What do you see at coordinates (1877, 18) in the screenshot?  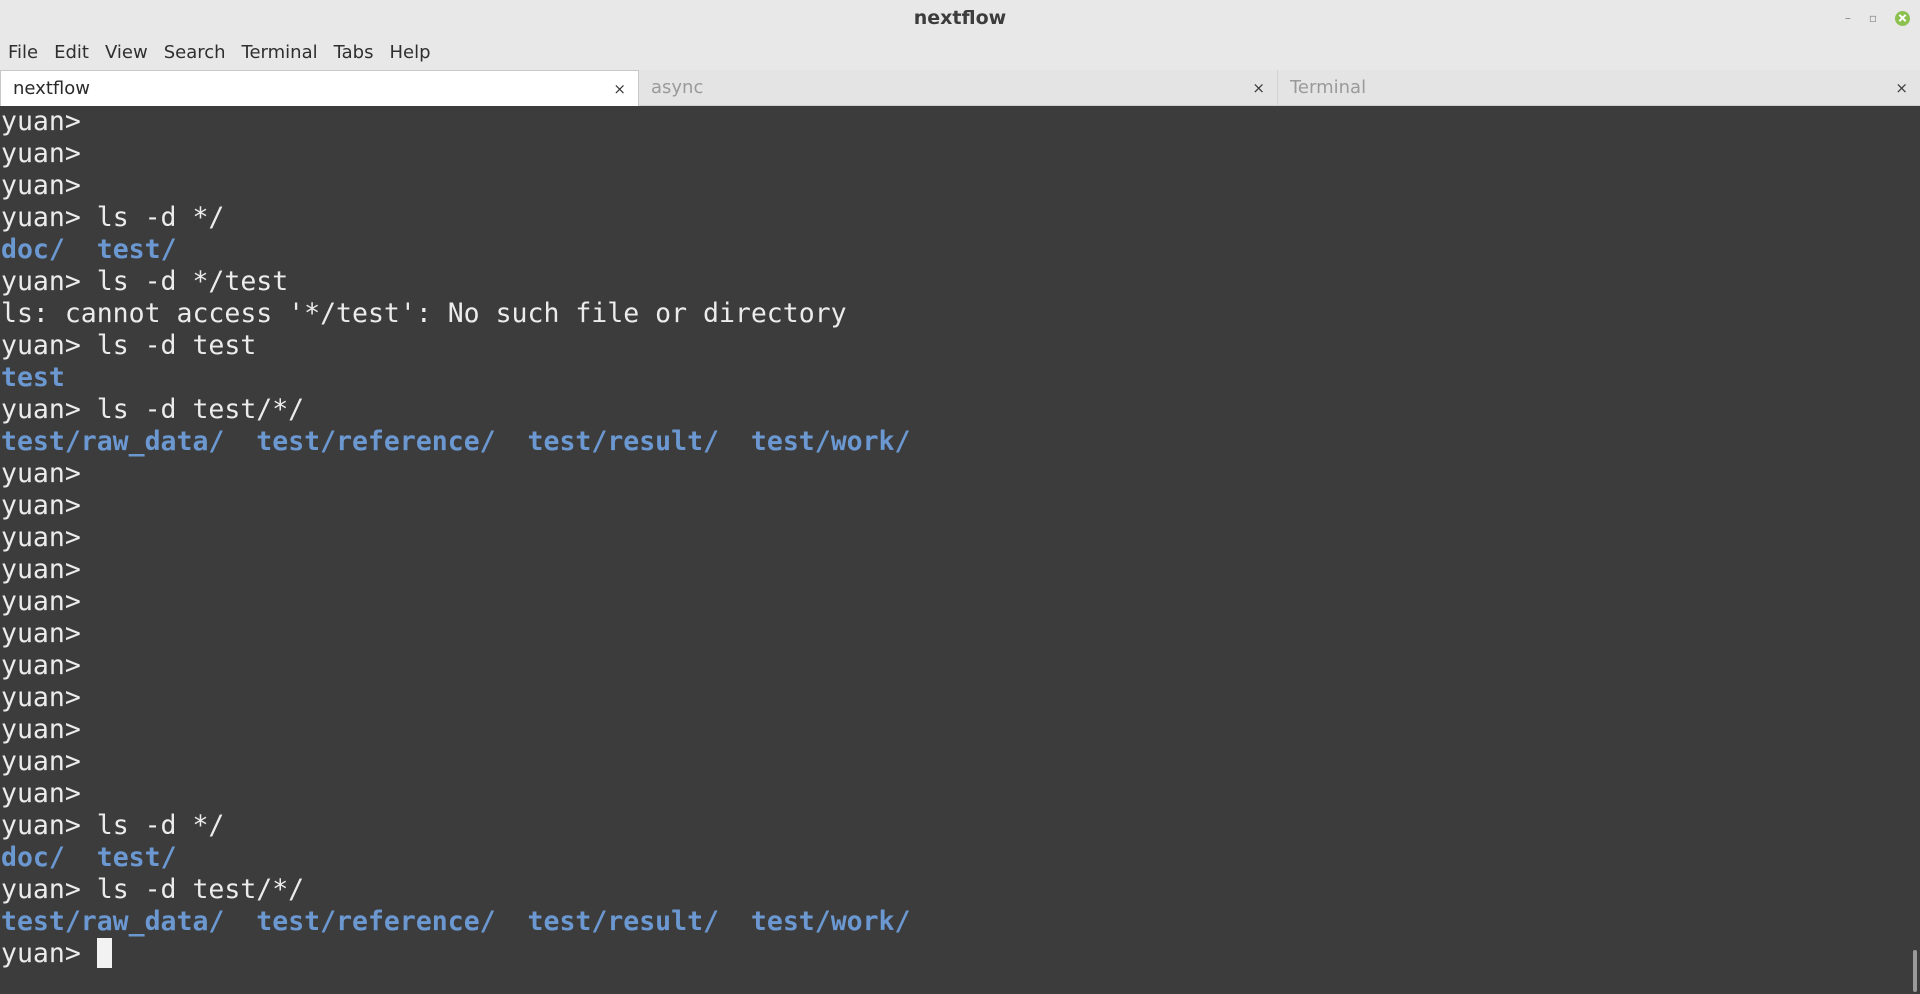 I see `window-controls: – ▫` at bounding box center [1877, 18].